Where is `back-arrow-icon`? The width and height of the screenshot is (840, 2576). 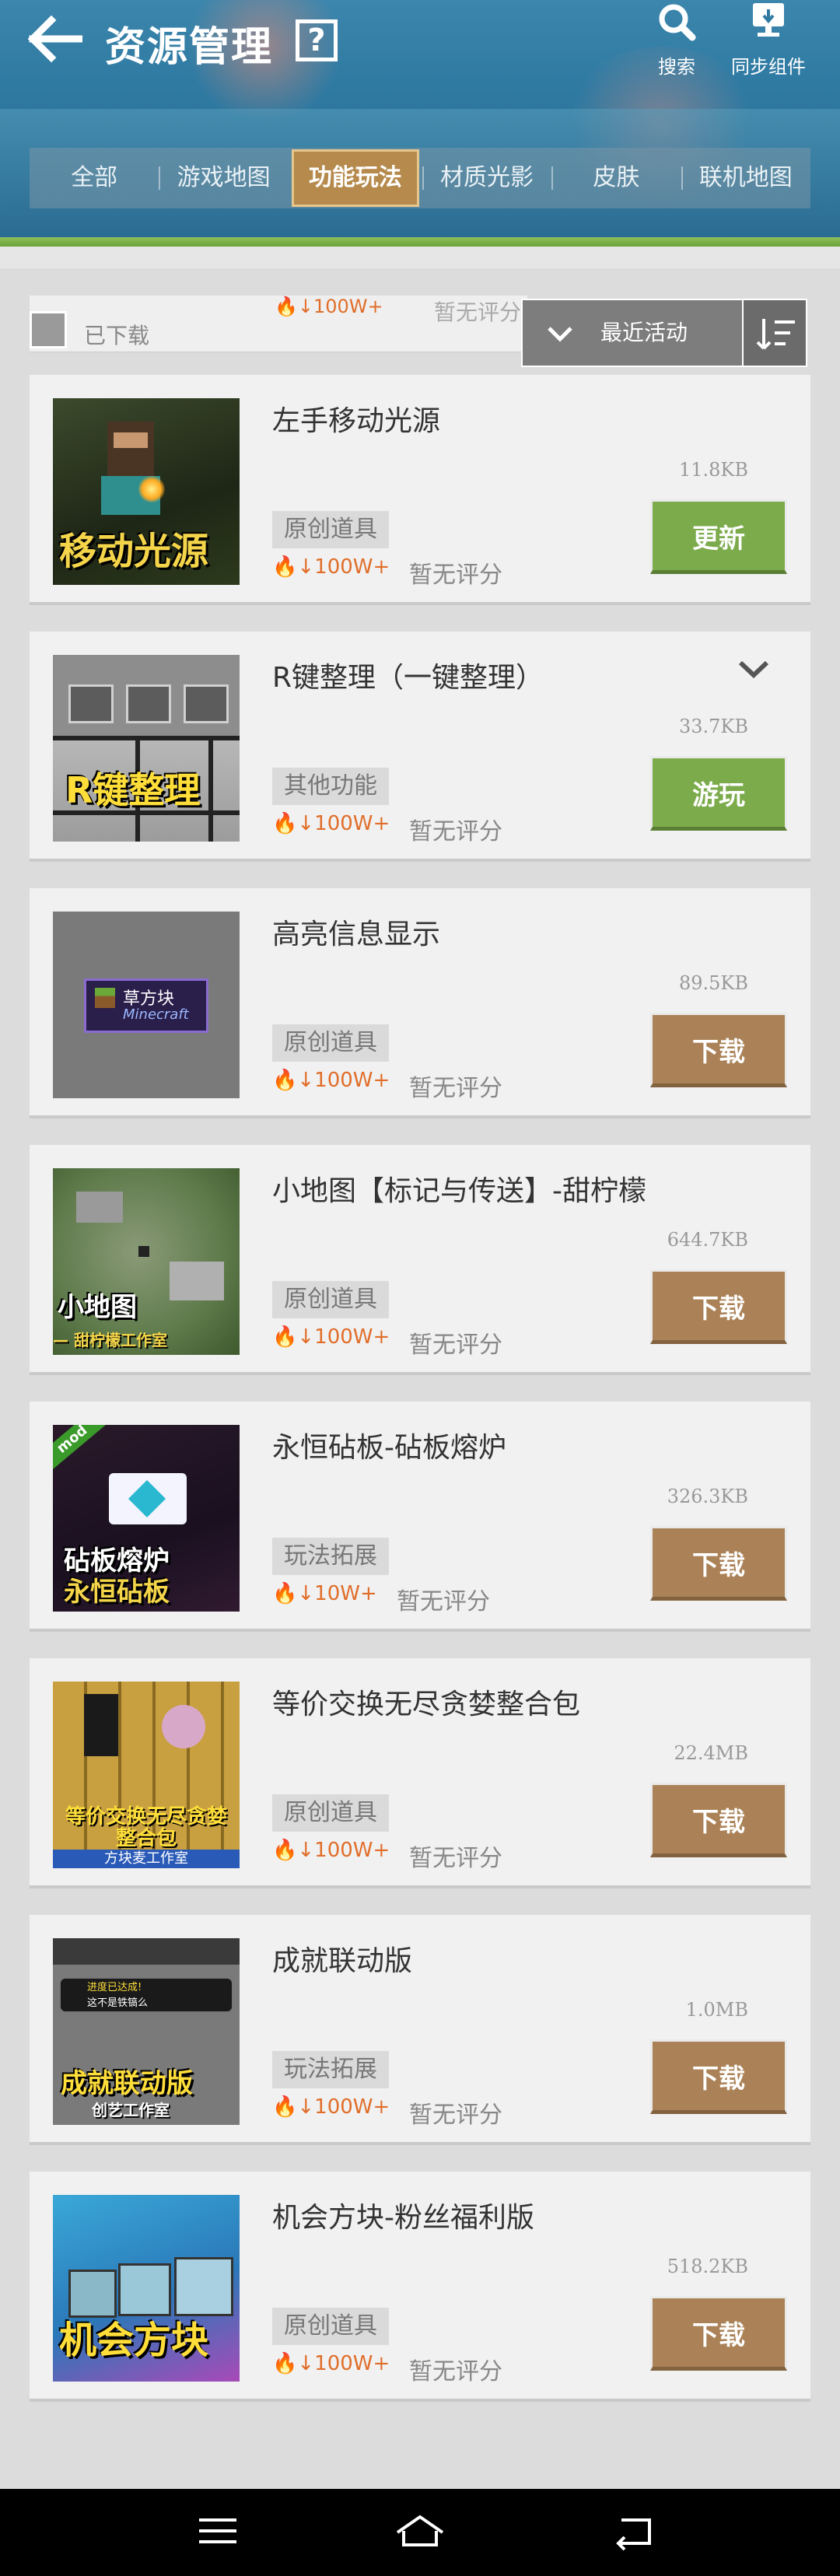
back-arrow-icon is located at coordinates (55, 39).